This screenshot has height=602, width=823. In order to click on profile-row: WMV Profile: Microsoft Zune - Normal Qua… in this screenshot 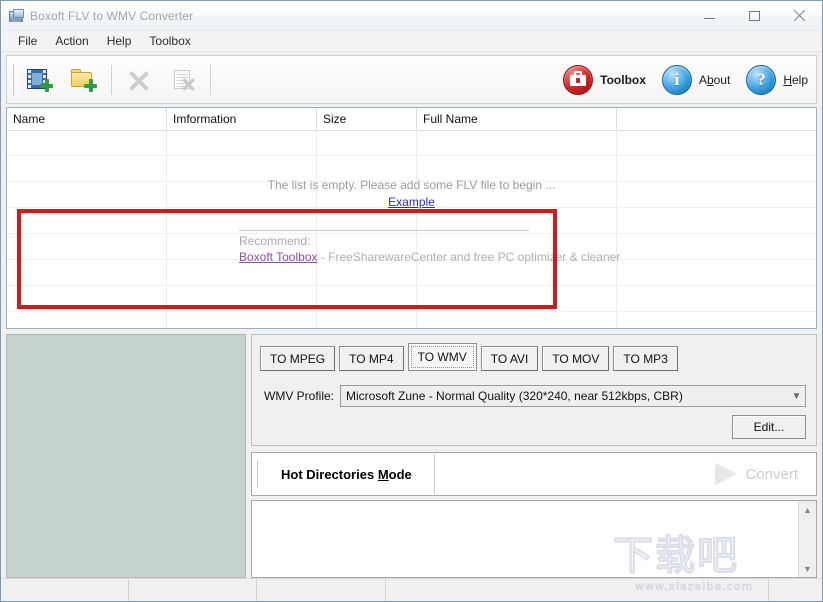, I will do `click(534, 389)`.